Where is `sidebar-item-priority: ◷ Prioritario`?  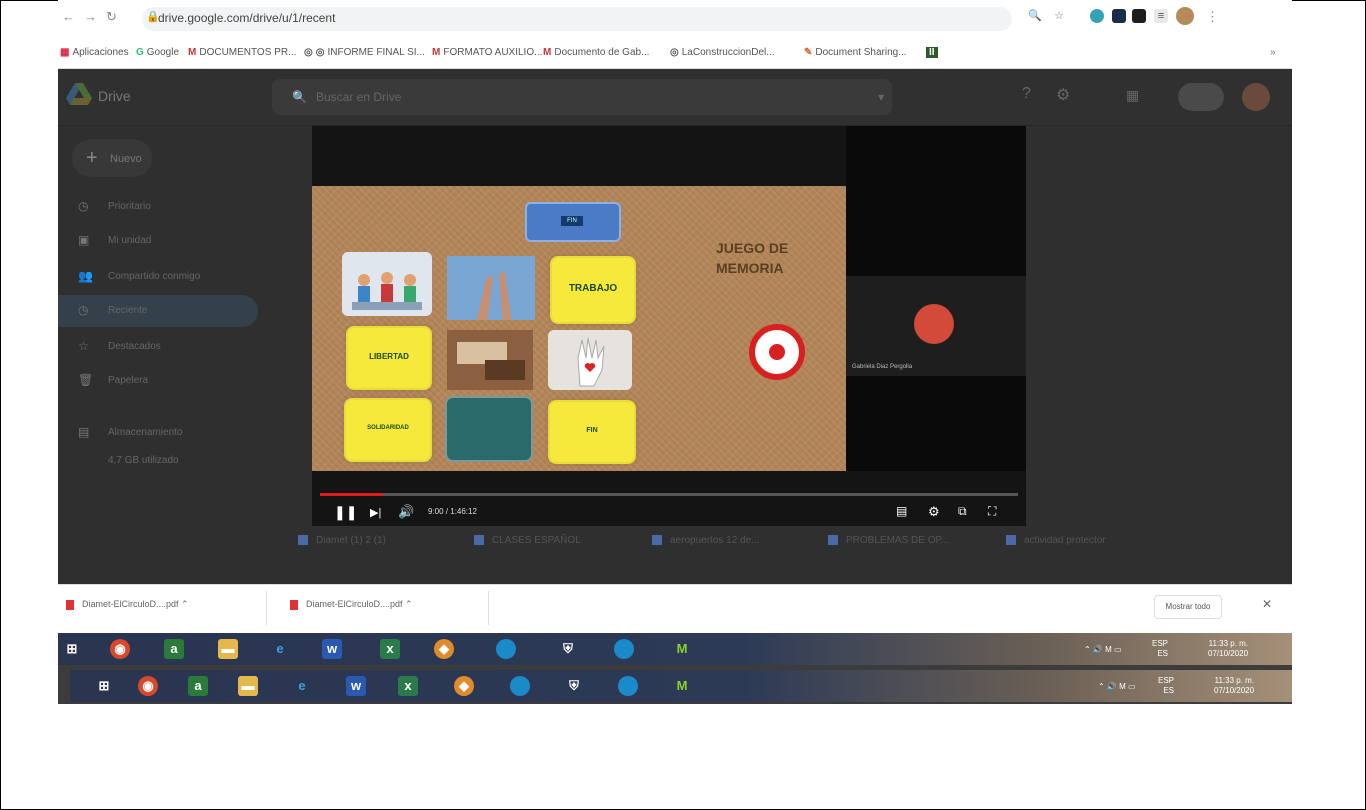 sidebar-item-priority: ◷ Prioritario is located at coordinates (158, 207).